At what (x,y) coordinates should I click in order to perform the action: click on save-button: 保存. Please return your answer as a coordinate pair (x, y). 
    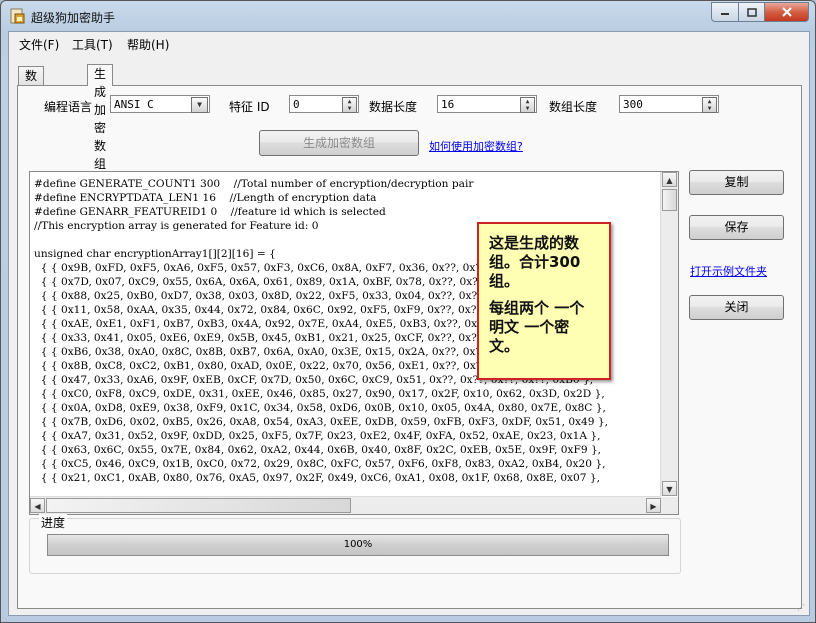
    Looking at the image, I should click on (736, 227).